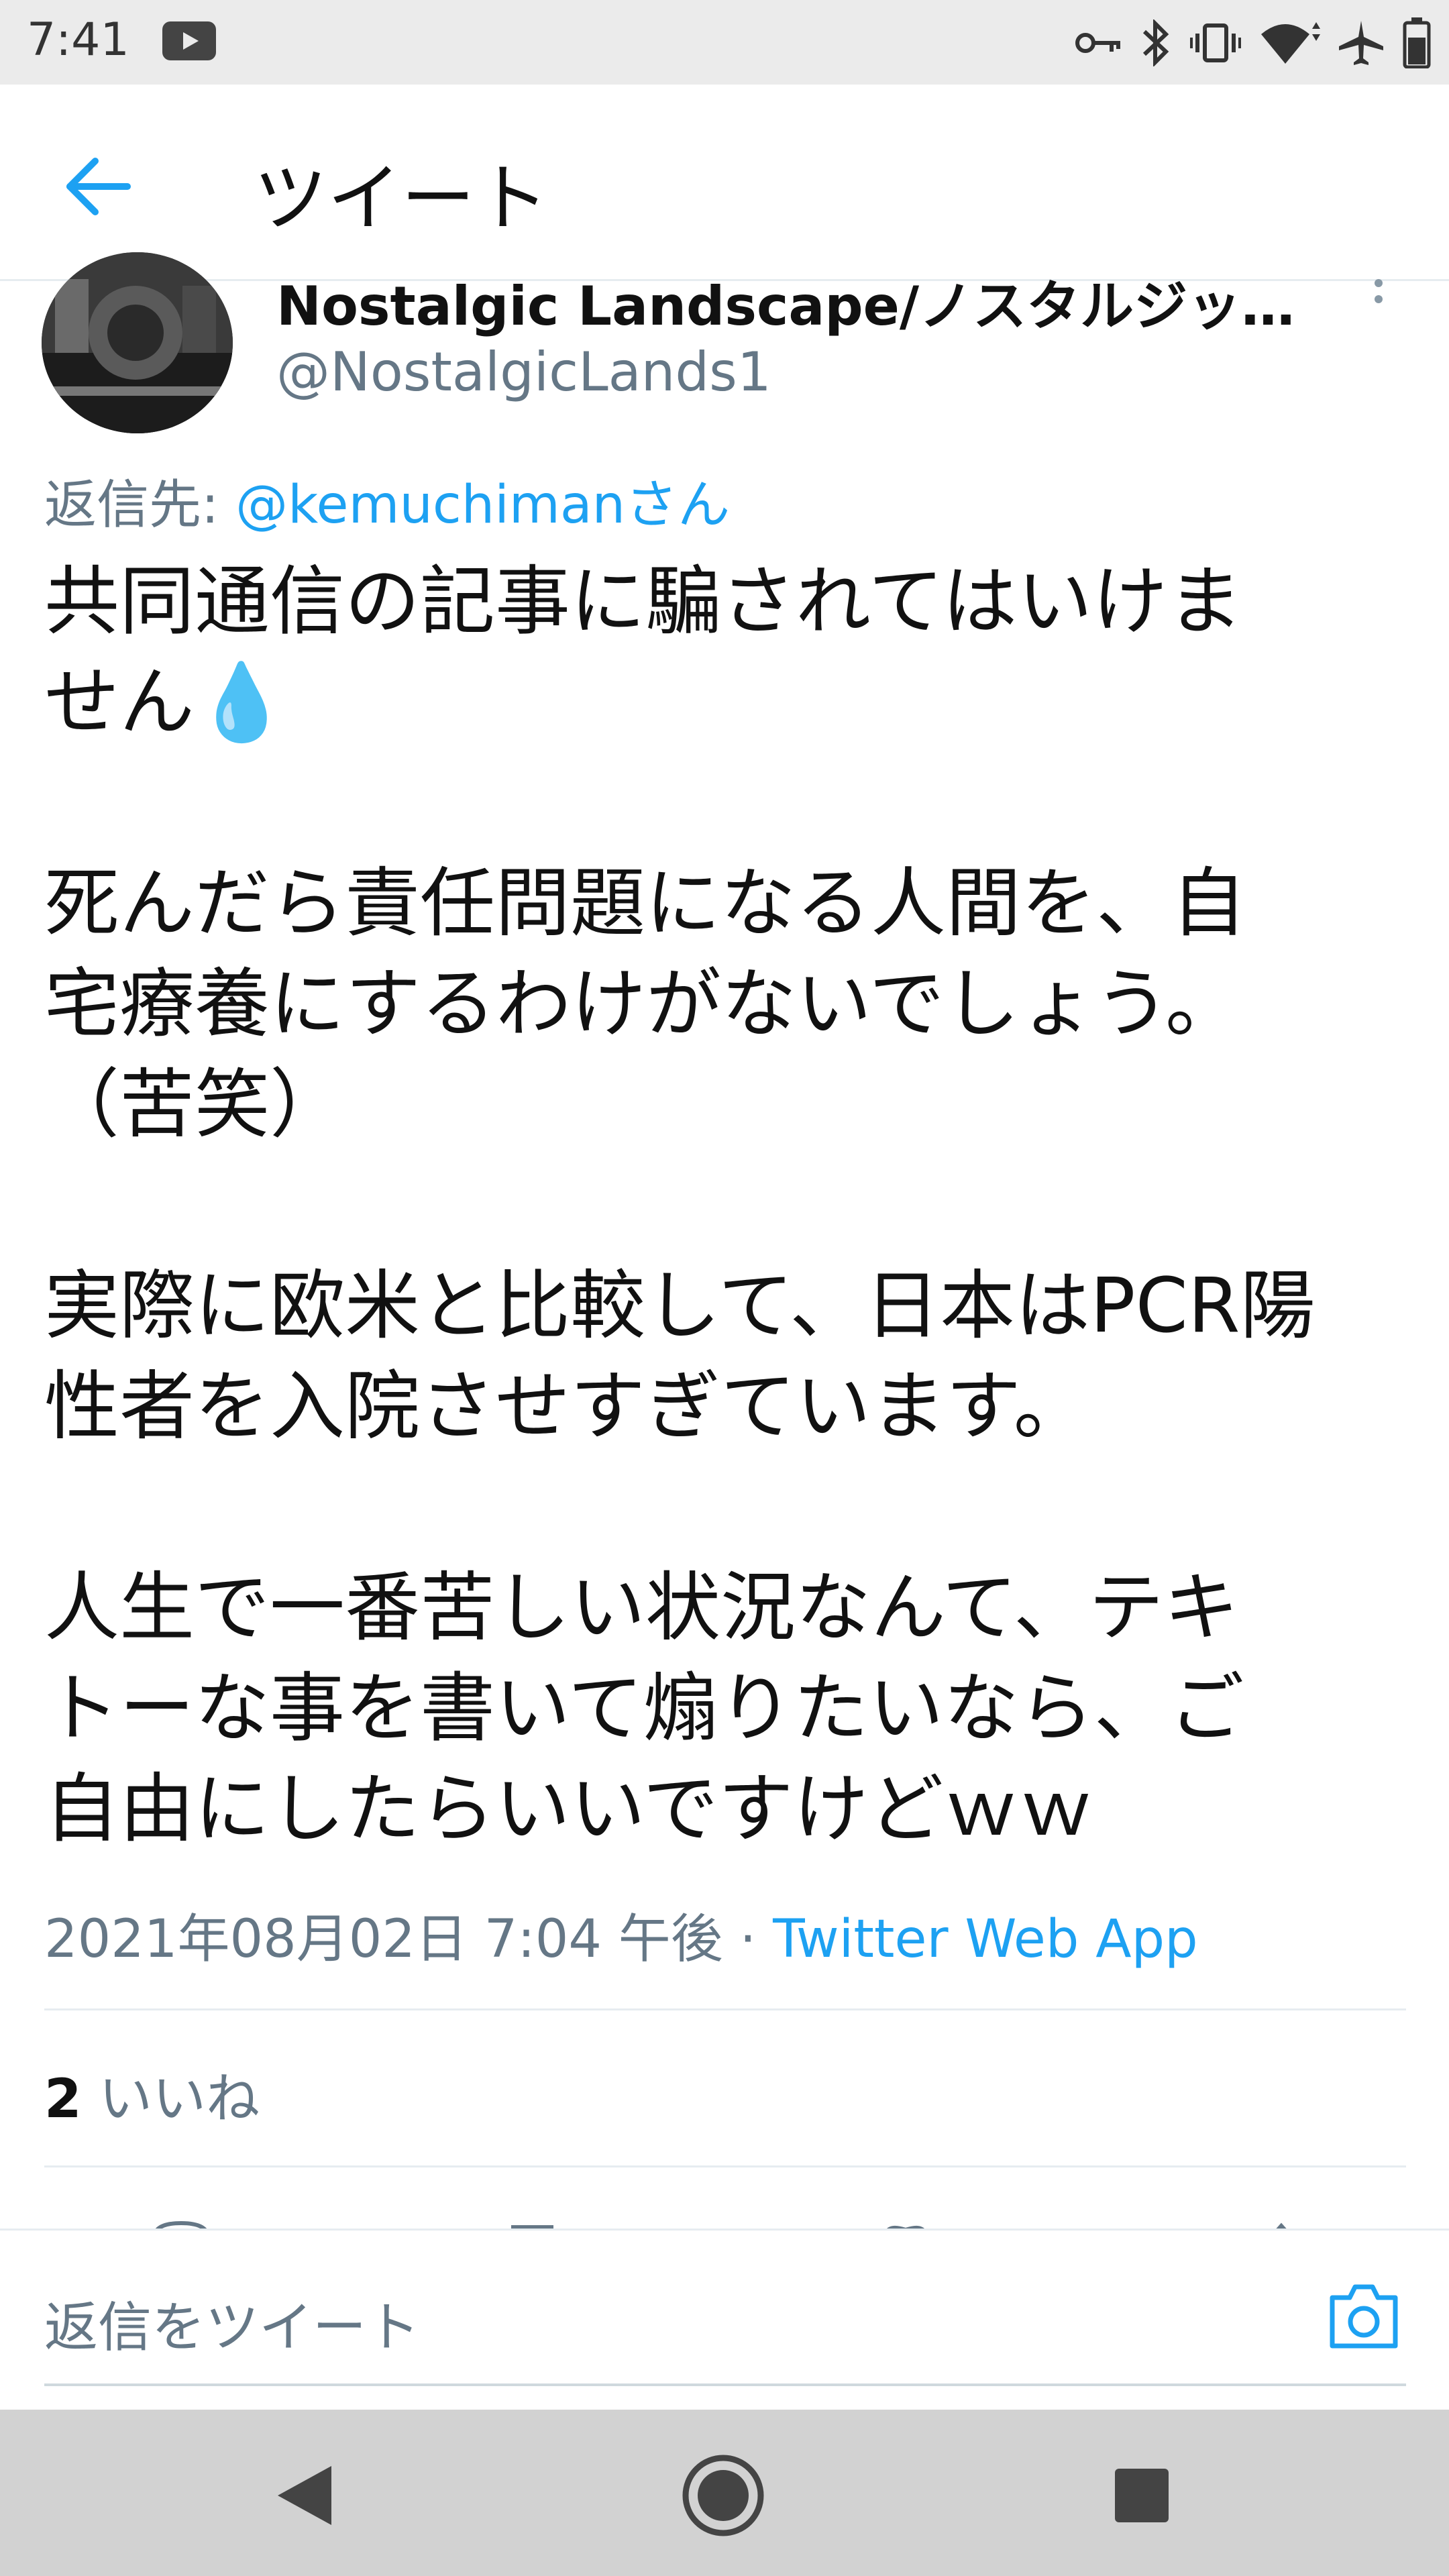  I want to click on like-count: 2, so click(63, 2099).